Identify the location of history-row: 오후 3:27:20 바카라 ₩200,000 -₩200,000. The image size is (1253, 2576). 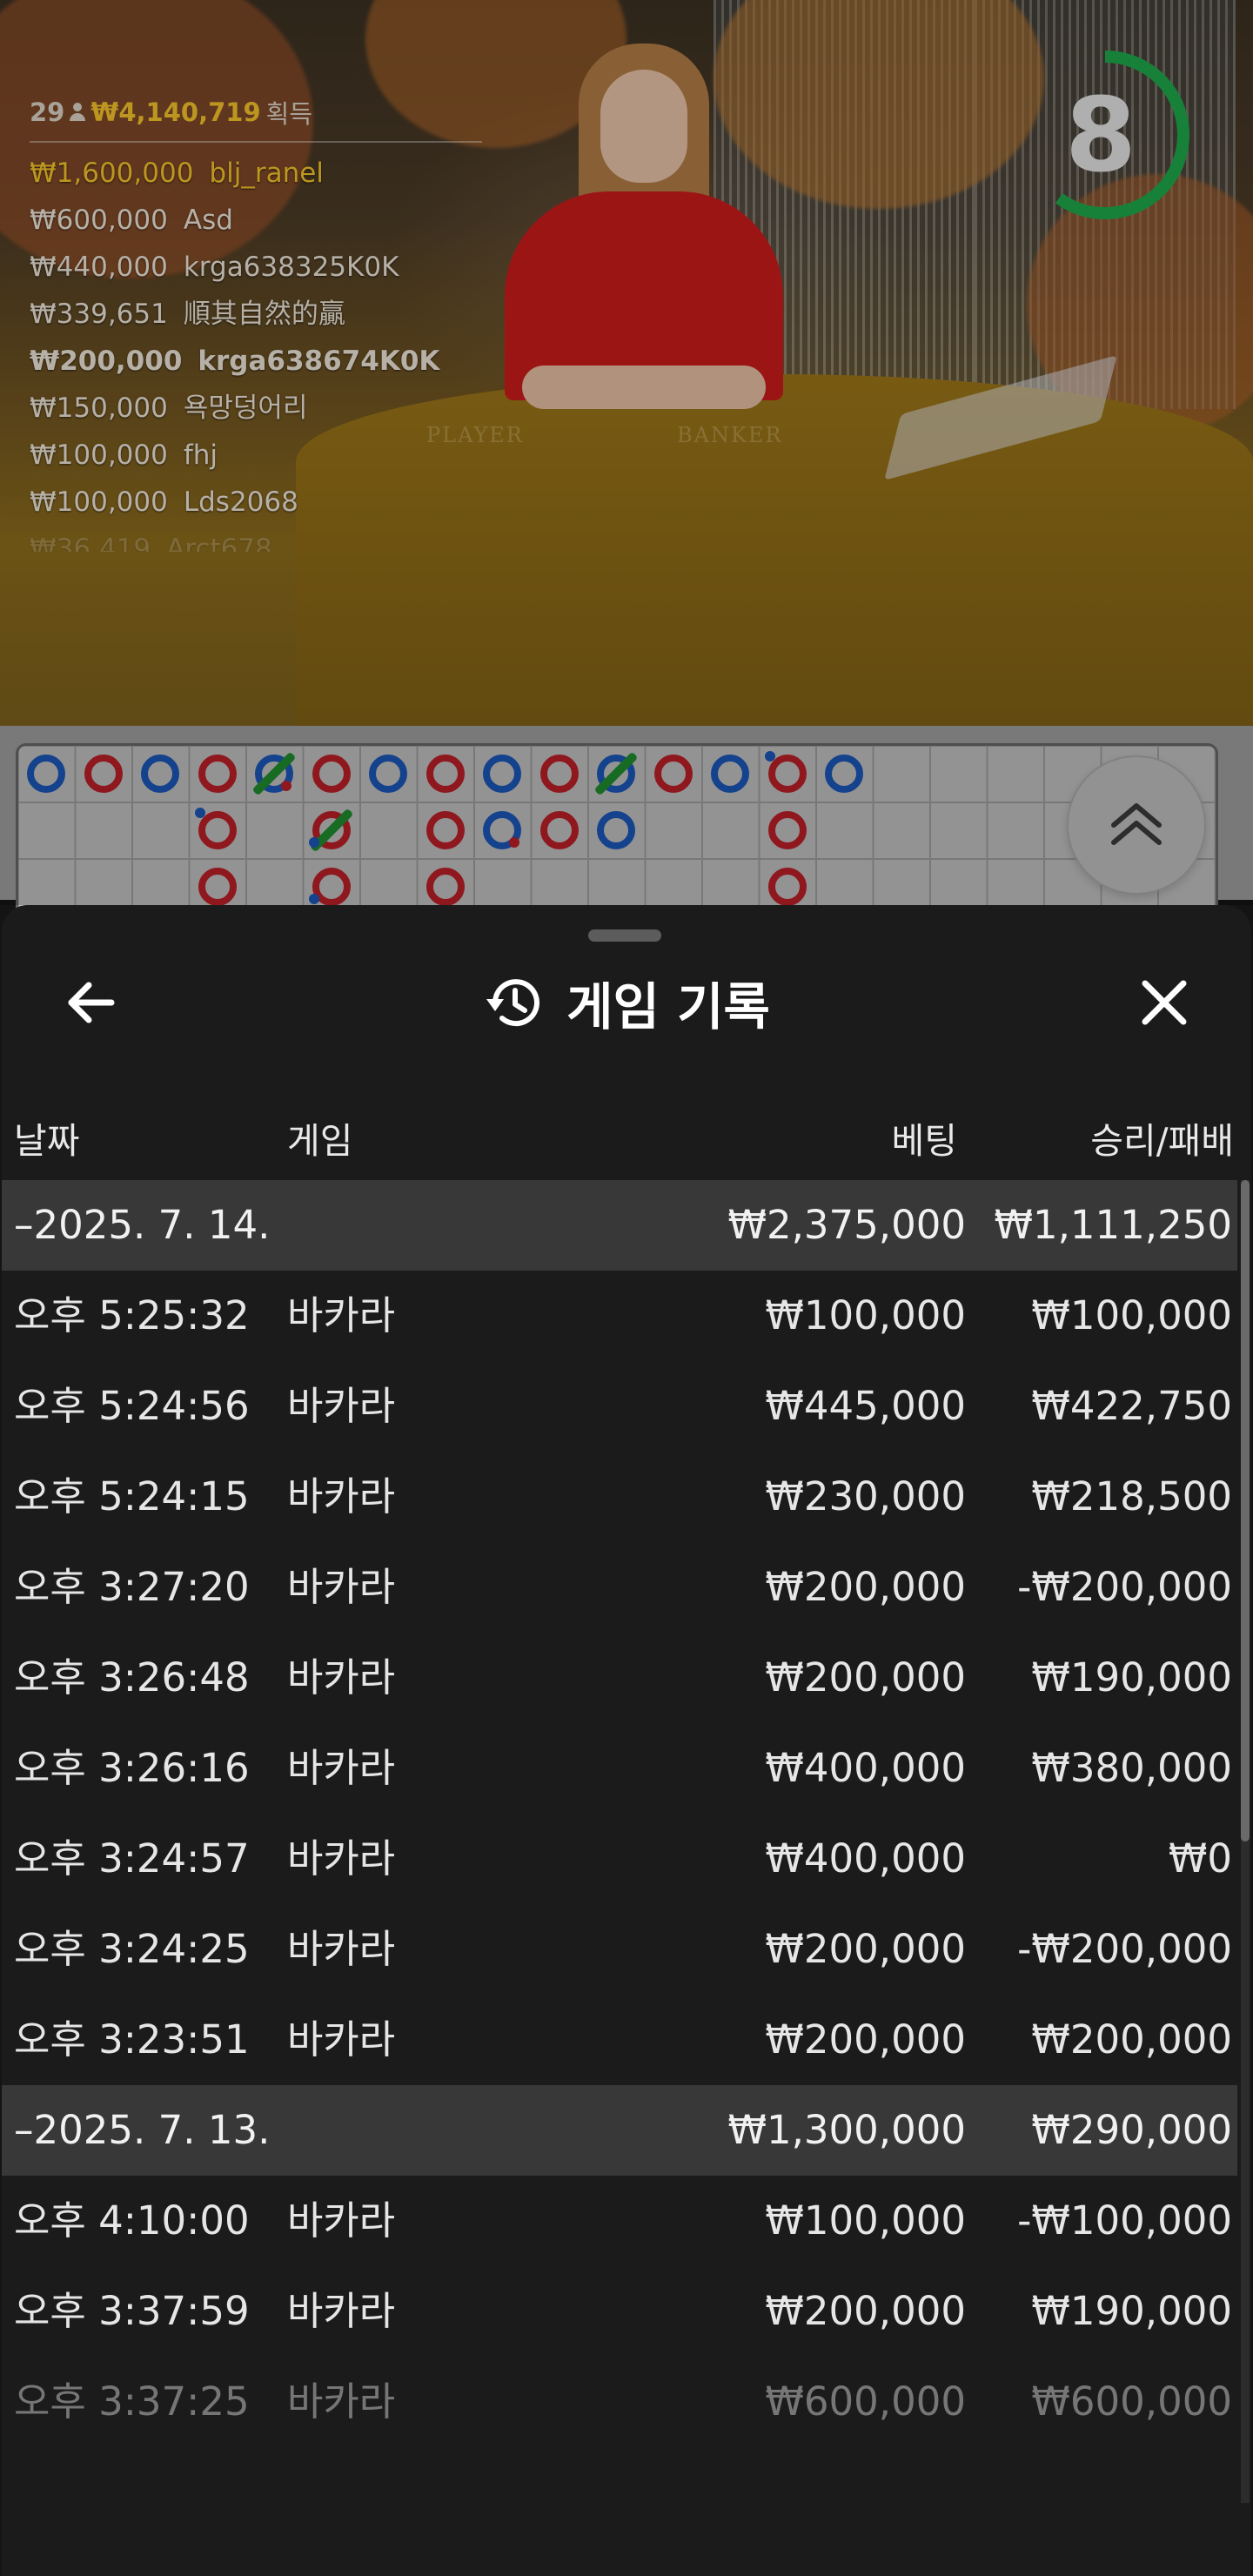
(619, 1587).